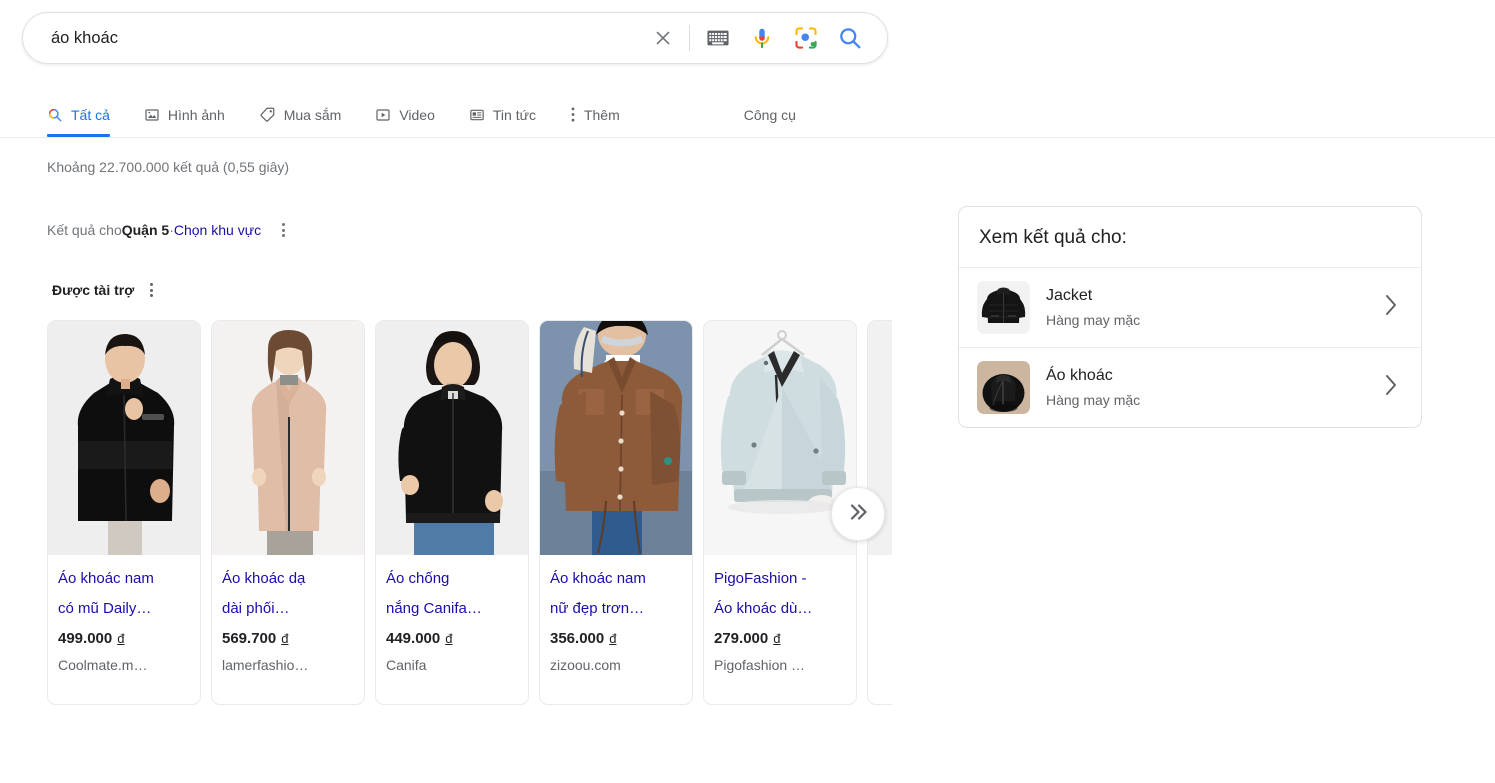  I want to click on carousel-next-button, so click(858, 514).